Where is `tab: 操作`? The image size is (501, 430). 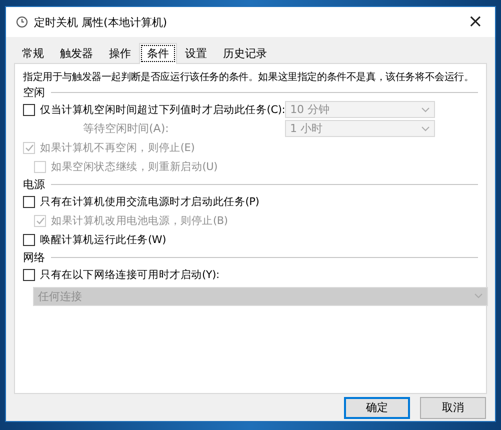 tab: 操作 is located at coordinates (120, 53).